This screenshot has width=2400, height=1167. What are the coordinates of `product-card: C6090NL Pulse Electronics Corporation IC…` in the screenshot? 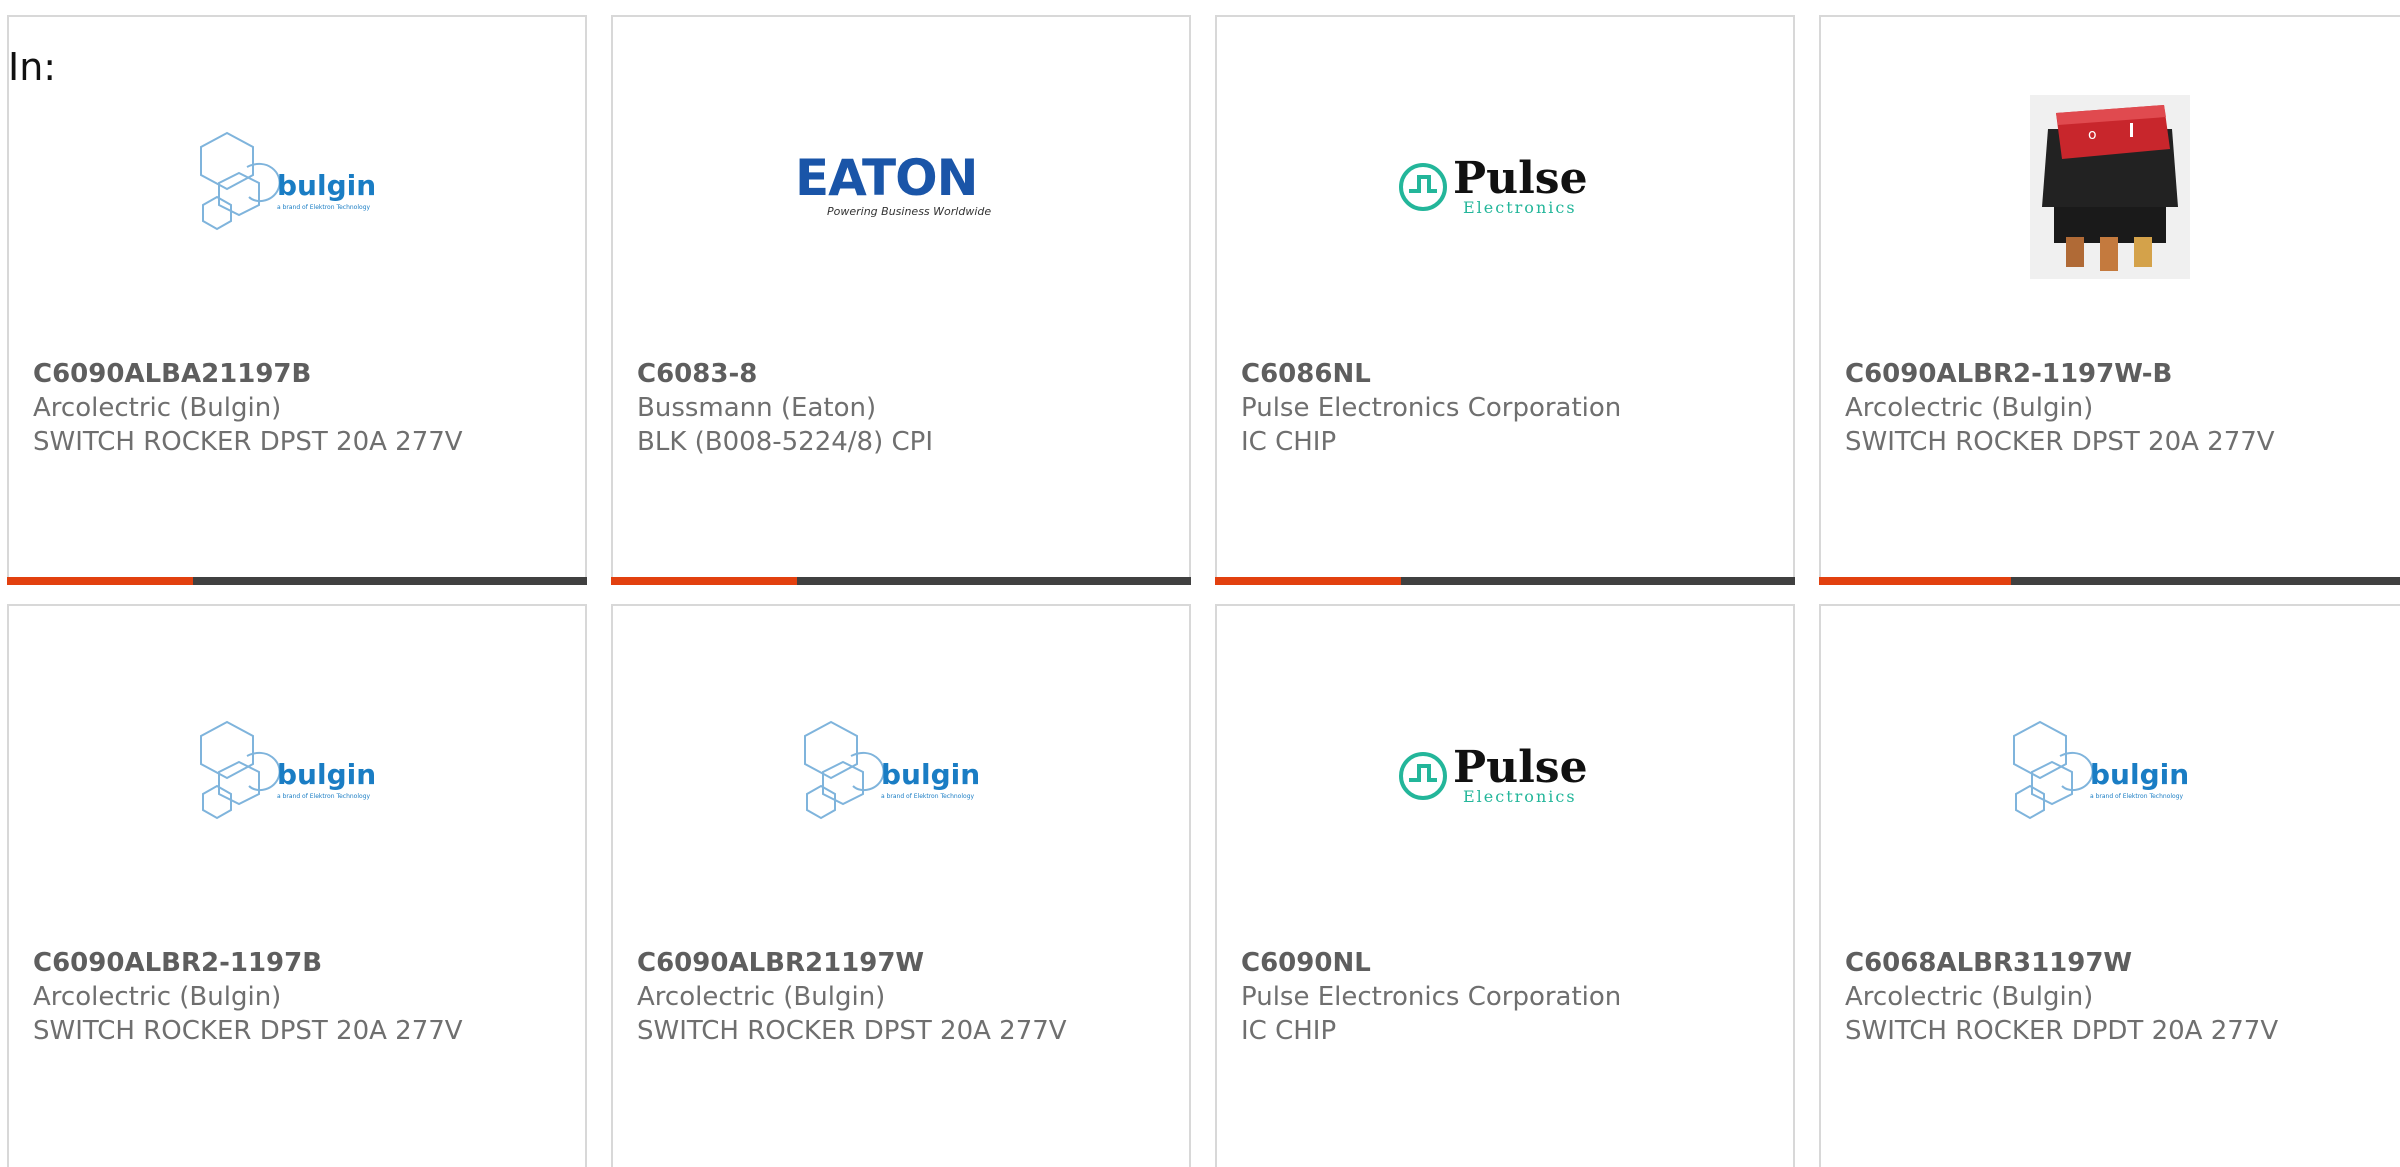 It's located at (1505, 885).